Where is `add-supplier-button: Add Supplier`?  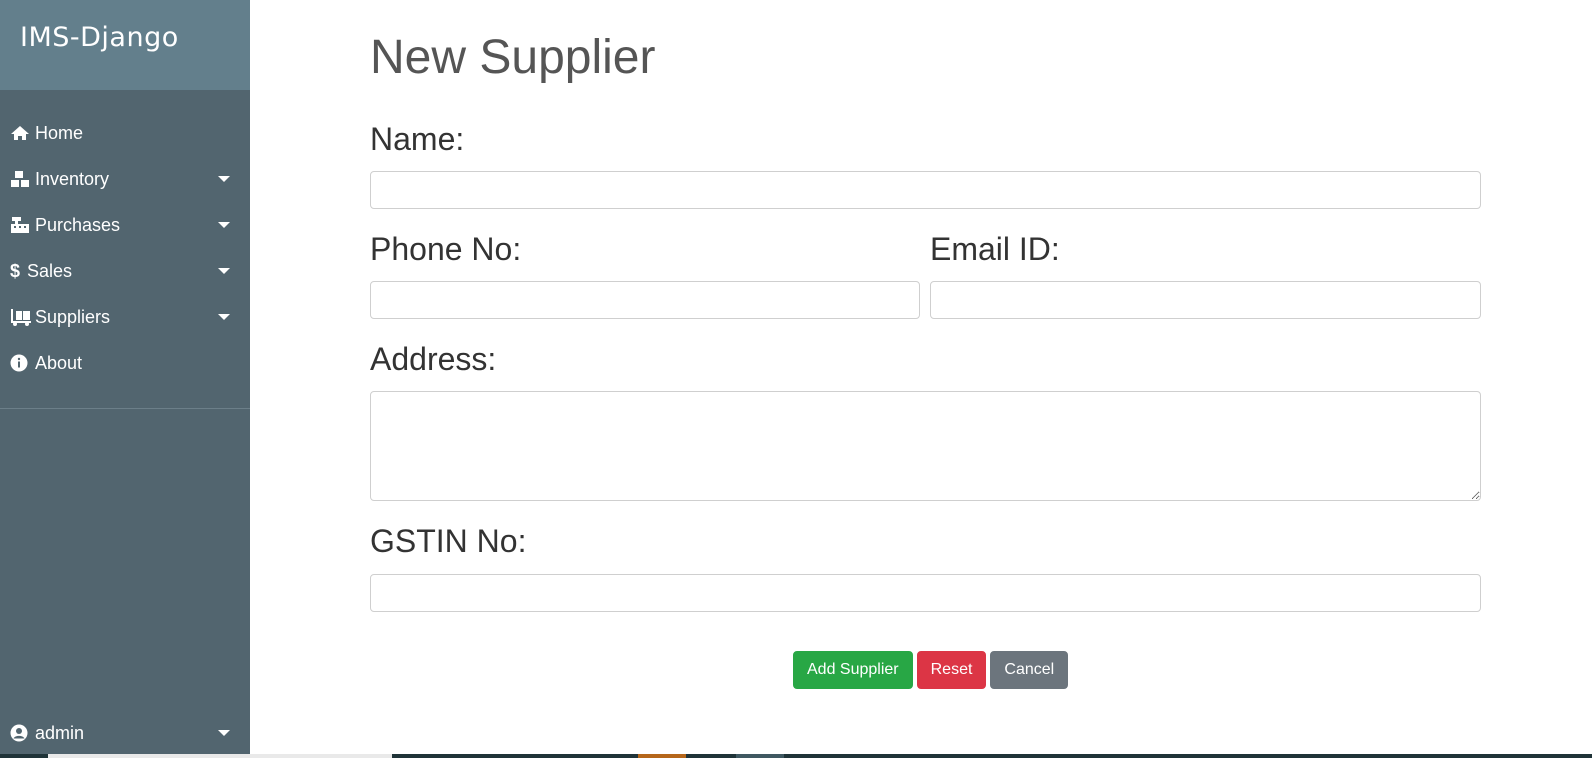 add-supplier-button: Add Supplier is located at coordinates (853, 670).